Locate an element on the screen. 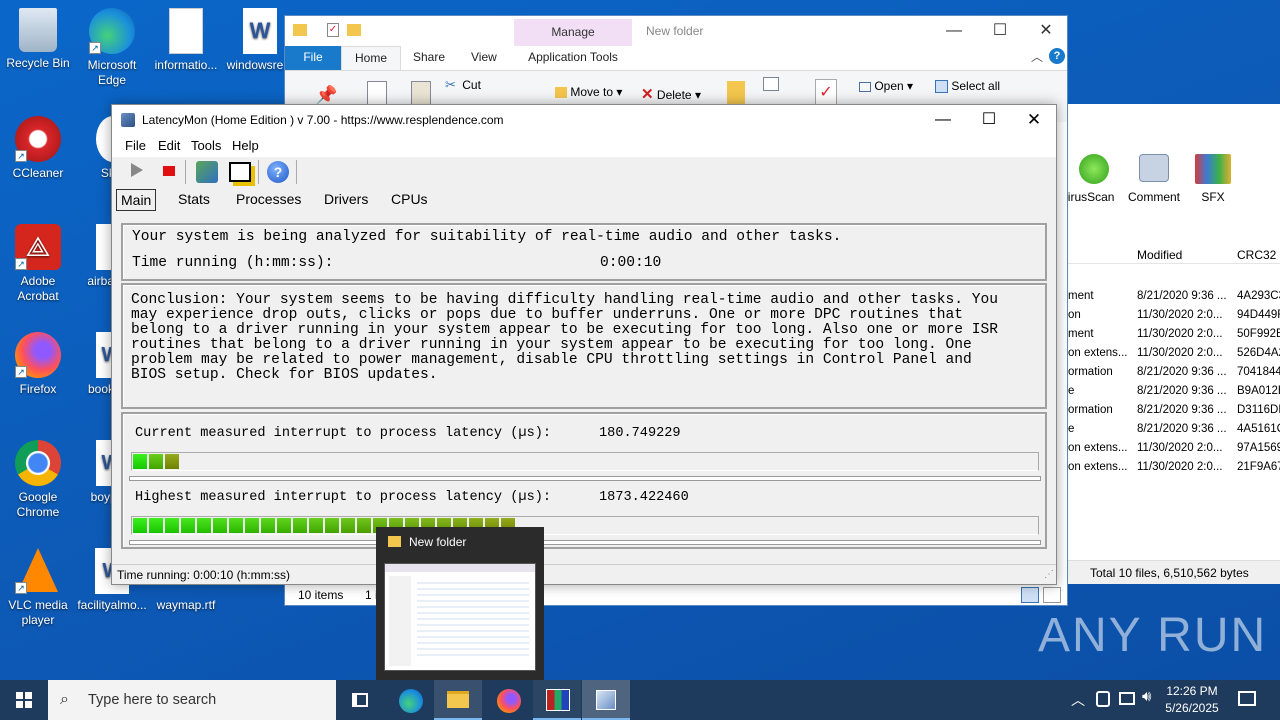  tab-share: Share is located at coordinates (429, 58).